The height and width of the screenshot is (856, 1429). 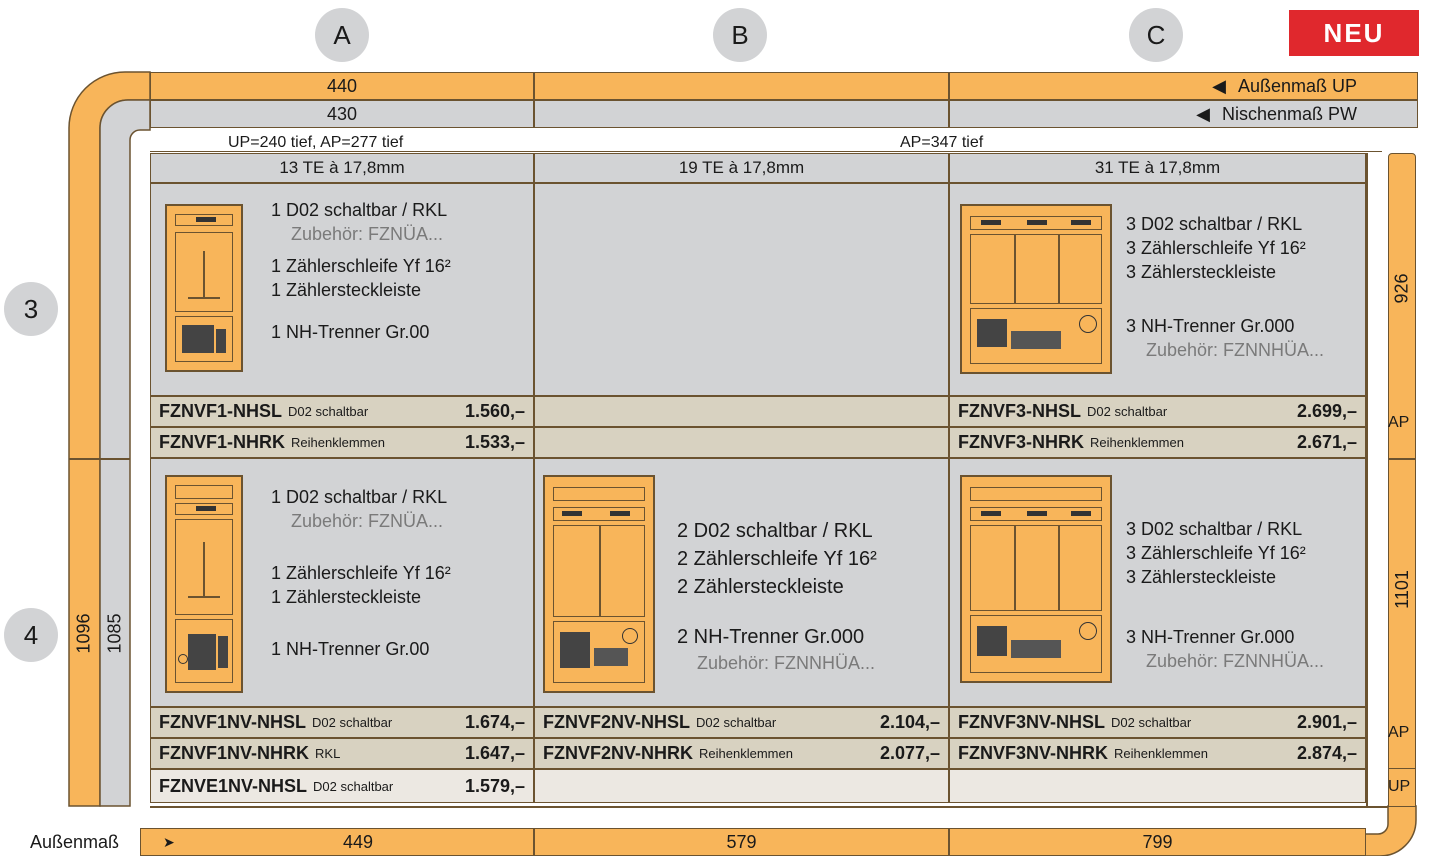 What do you see at coordinates (1399, 422) in the screenshot?
I see `ap-tag-row3: AP` at bounding box center [1399, 422].